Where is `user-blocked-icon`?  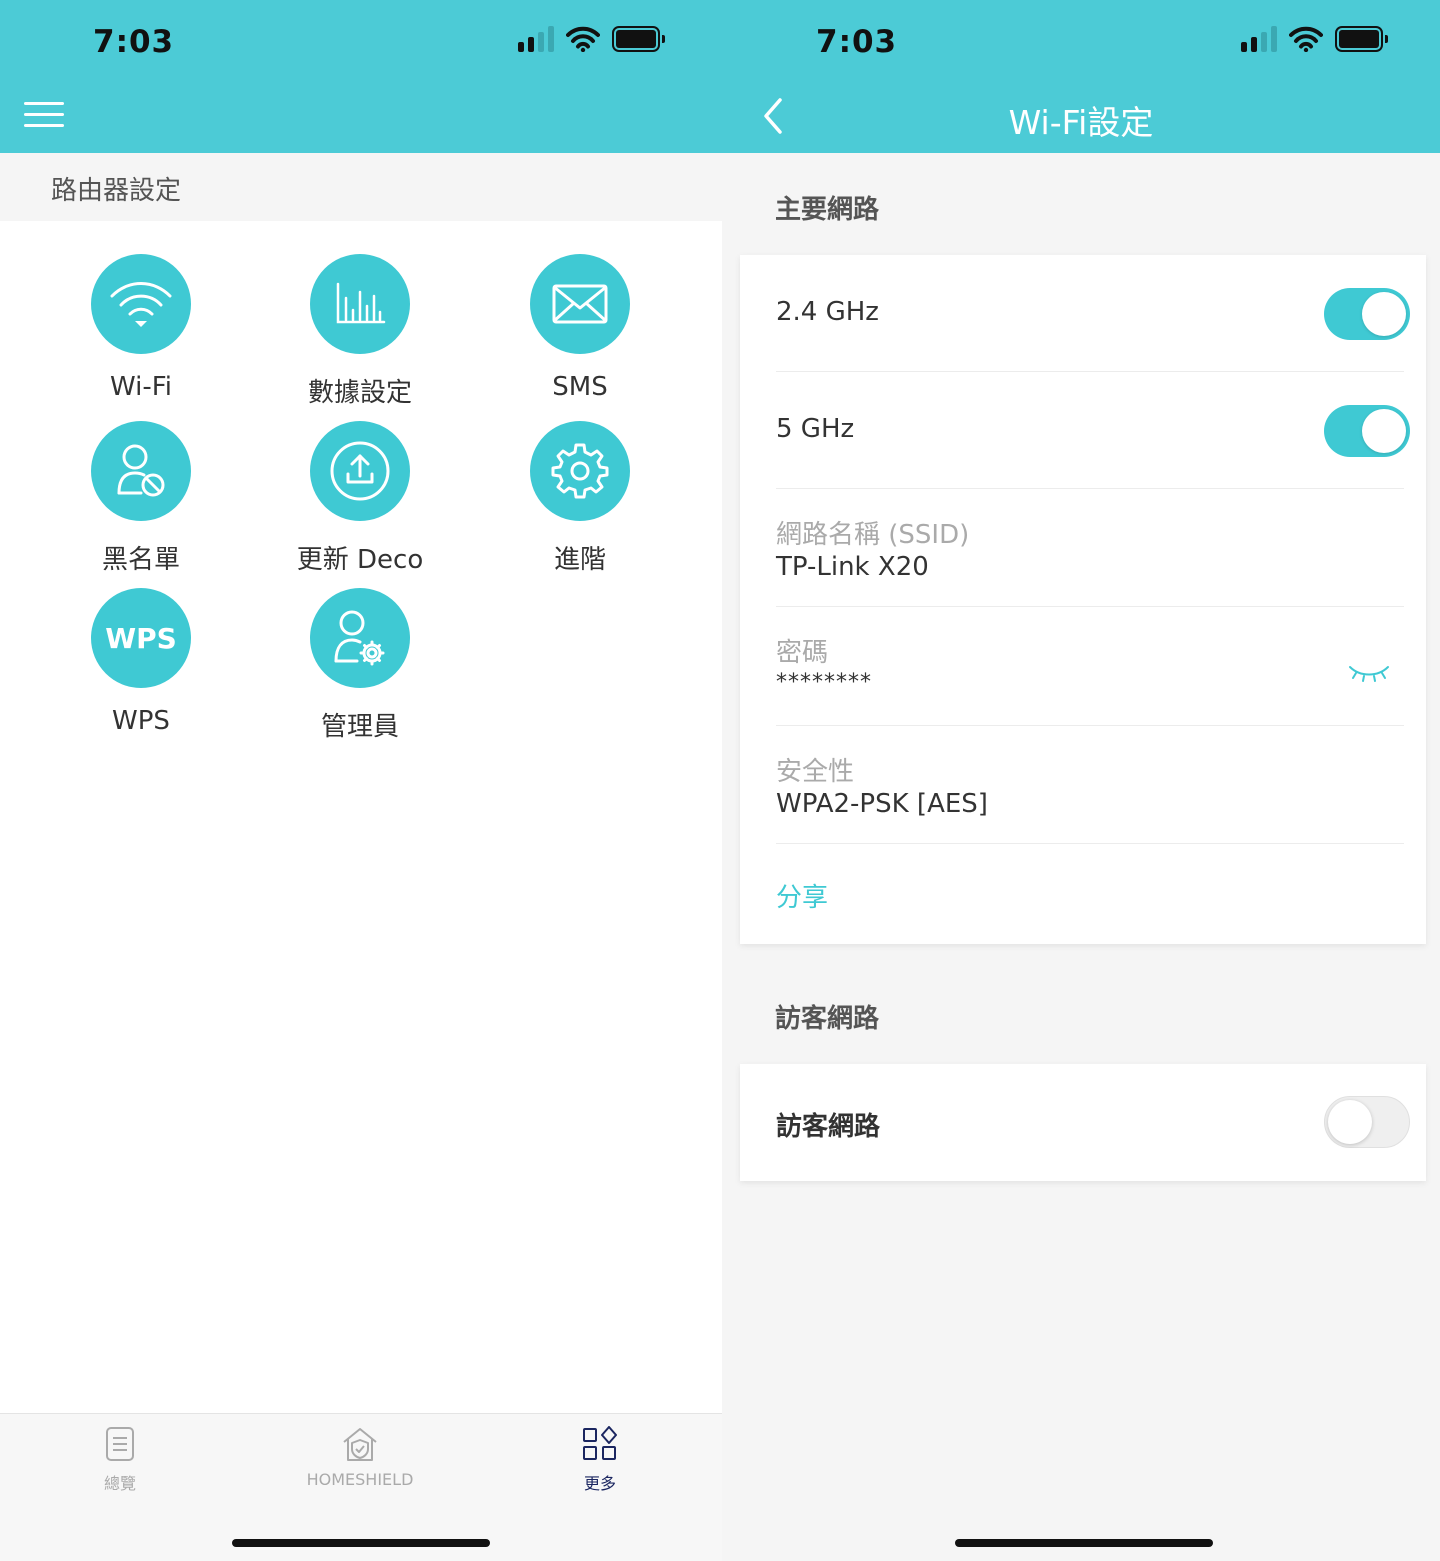
user-blocked-icon is located at coordinates (141, 470).